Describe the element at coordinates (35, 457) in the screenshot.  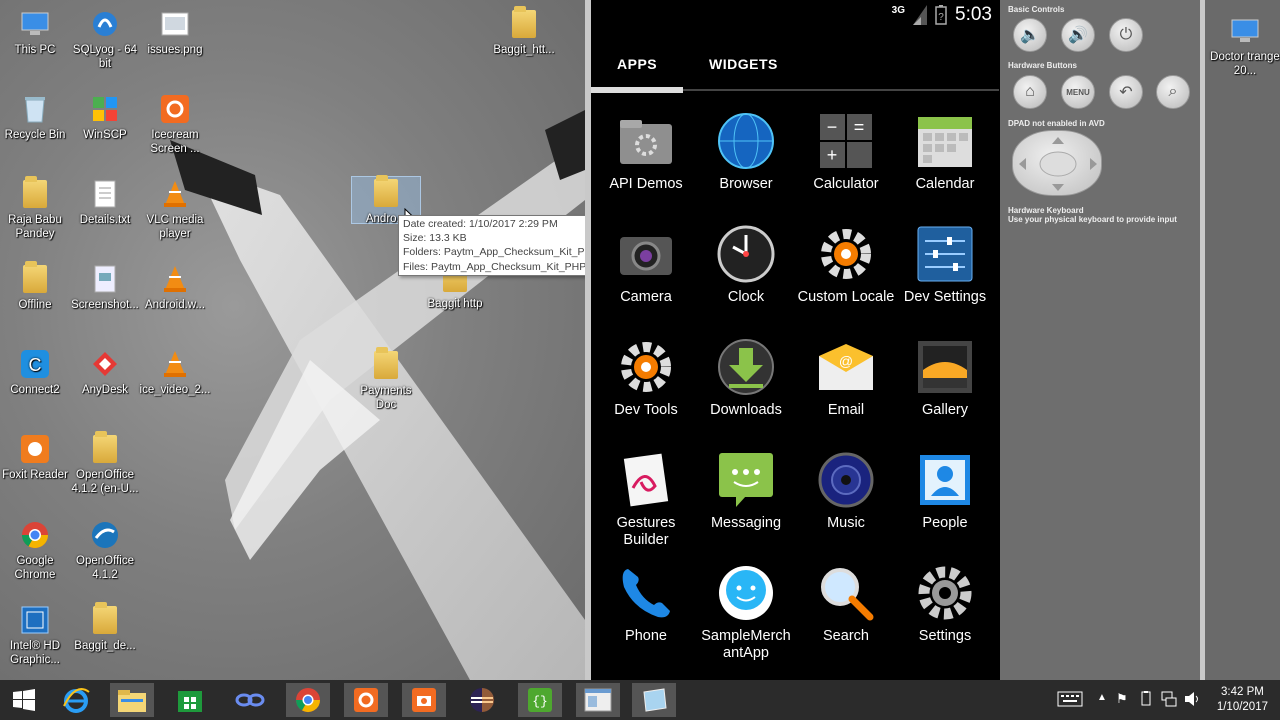
I see `desktop-icon-foxit-reader: Foxit Reader` at that location.